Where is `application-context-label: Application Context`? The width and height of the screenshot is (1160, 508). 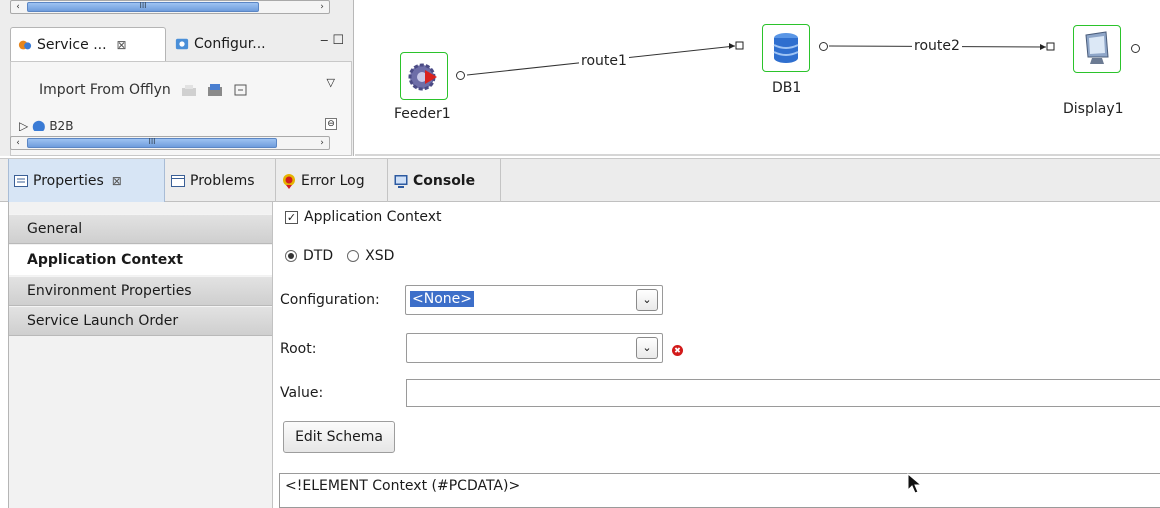 application-context-label: Application Context is located at coordinates (373, 217).